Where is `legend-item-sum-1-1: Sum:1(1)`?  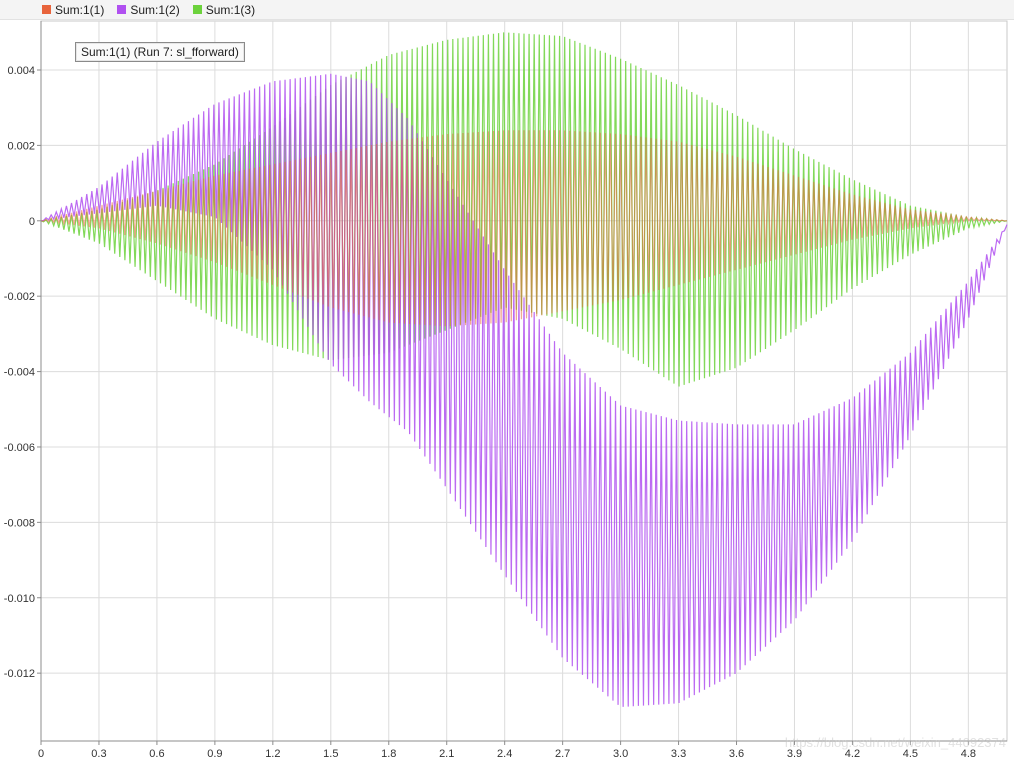 legend-item-sum-1-1: Sum:1(1) is located at coordinates (73, 10).